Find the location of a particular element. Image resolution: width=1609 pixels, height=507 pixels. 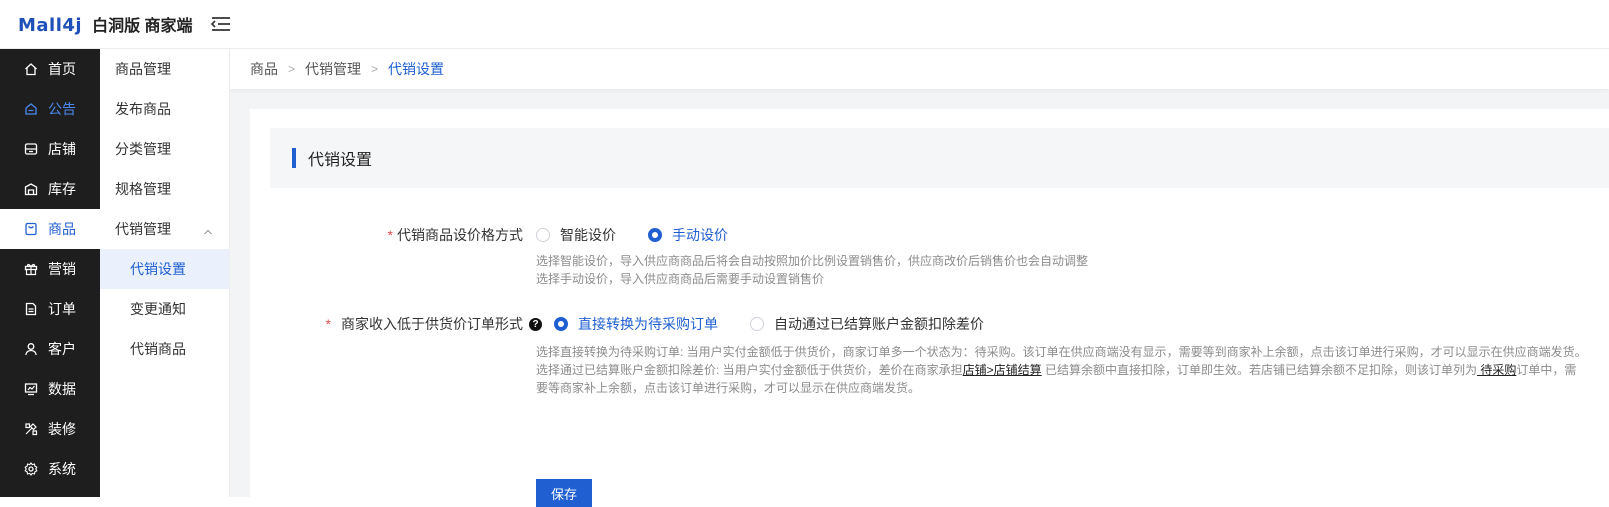

sidebar-item-goods: 商品 is located at coordinates (50, 229).